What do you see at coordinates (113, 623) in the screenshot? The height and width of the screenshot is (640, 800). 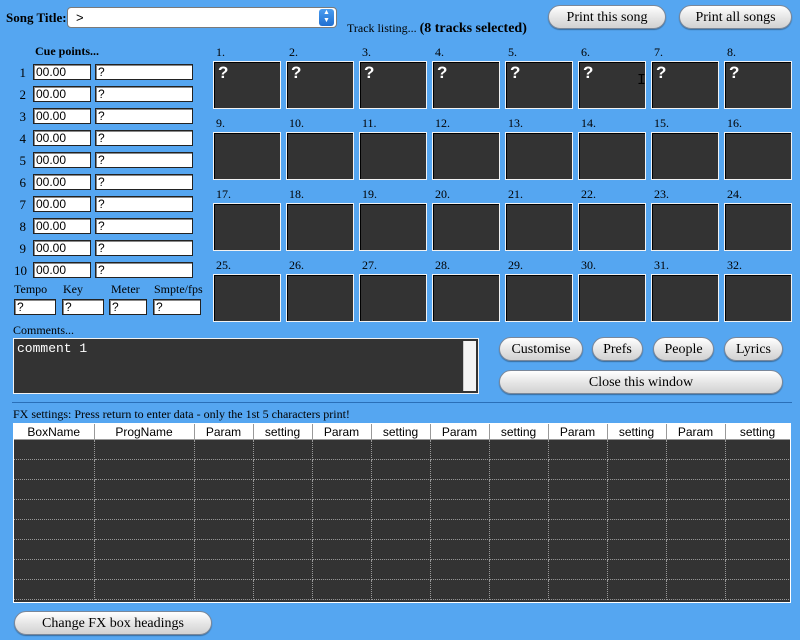 I see `change-fx-headings-button: Change FX box headings` at bounding box center [113, 623].